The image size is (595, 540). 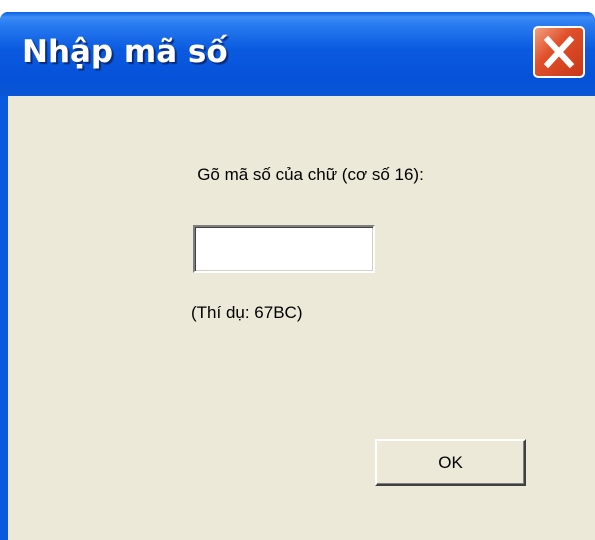 I want to click on ok-button: OK, so click(x=450, y=462).